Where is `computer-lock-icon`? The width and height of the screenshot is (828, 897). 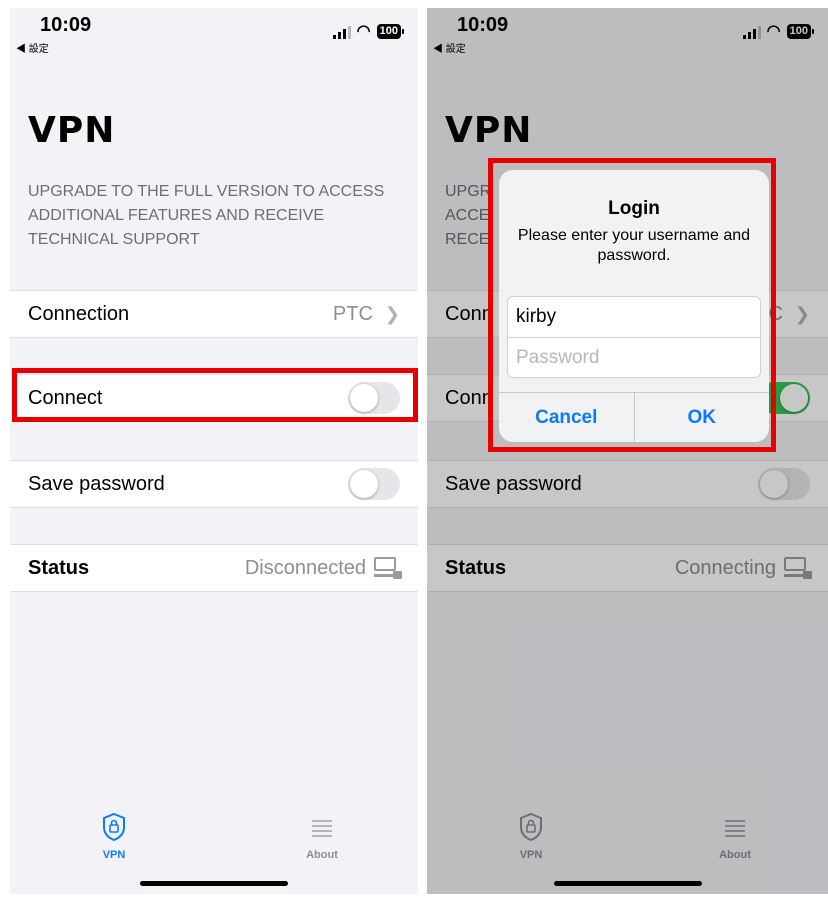 computer-lock-icon is located at coordinates (388, 568).